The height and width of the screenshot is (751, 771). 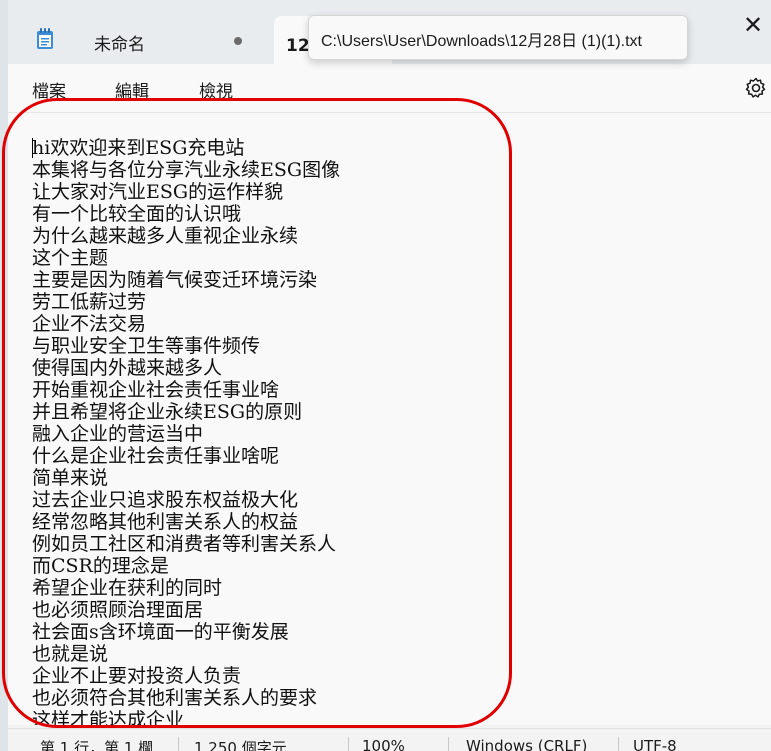 What do you see at coordinates (49, 89) in the screenshot?
I see `menu-file: 檔案` at bounding box center [49, 89].